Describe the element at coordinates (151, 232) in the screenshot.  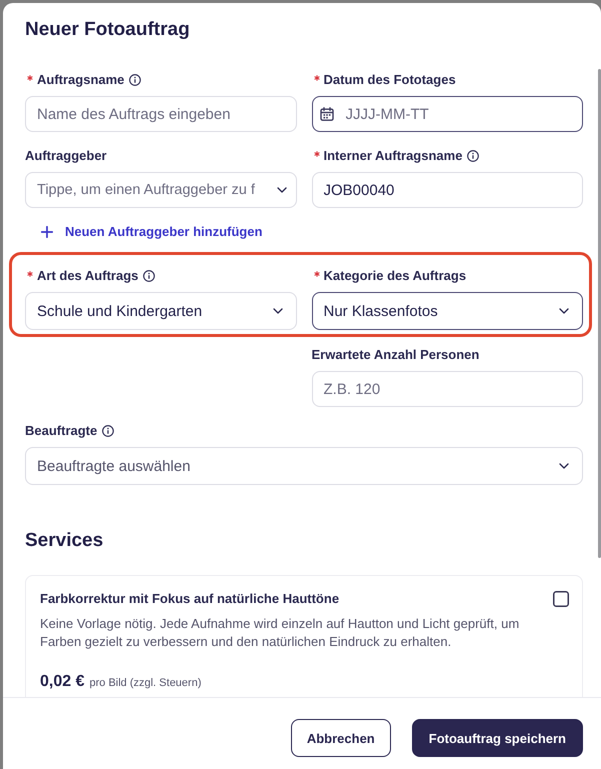
I see `add-client-link: Neuen Auftraggeber hinzufügen` at that location.